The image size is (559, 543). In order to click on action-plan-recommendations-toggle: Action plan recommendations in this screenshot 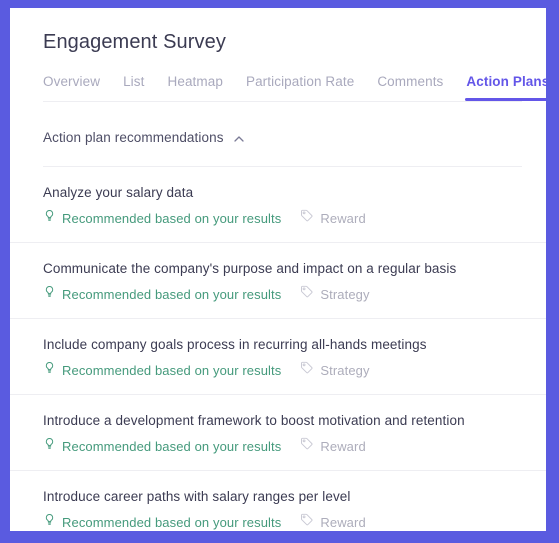, I will do `click(127, 123)`.